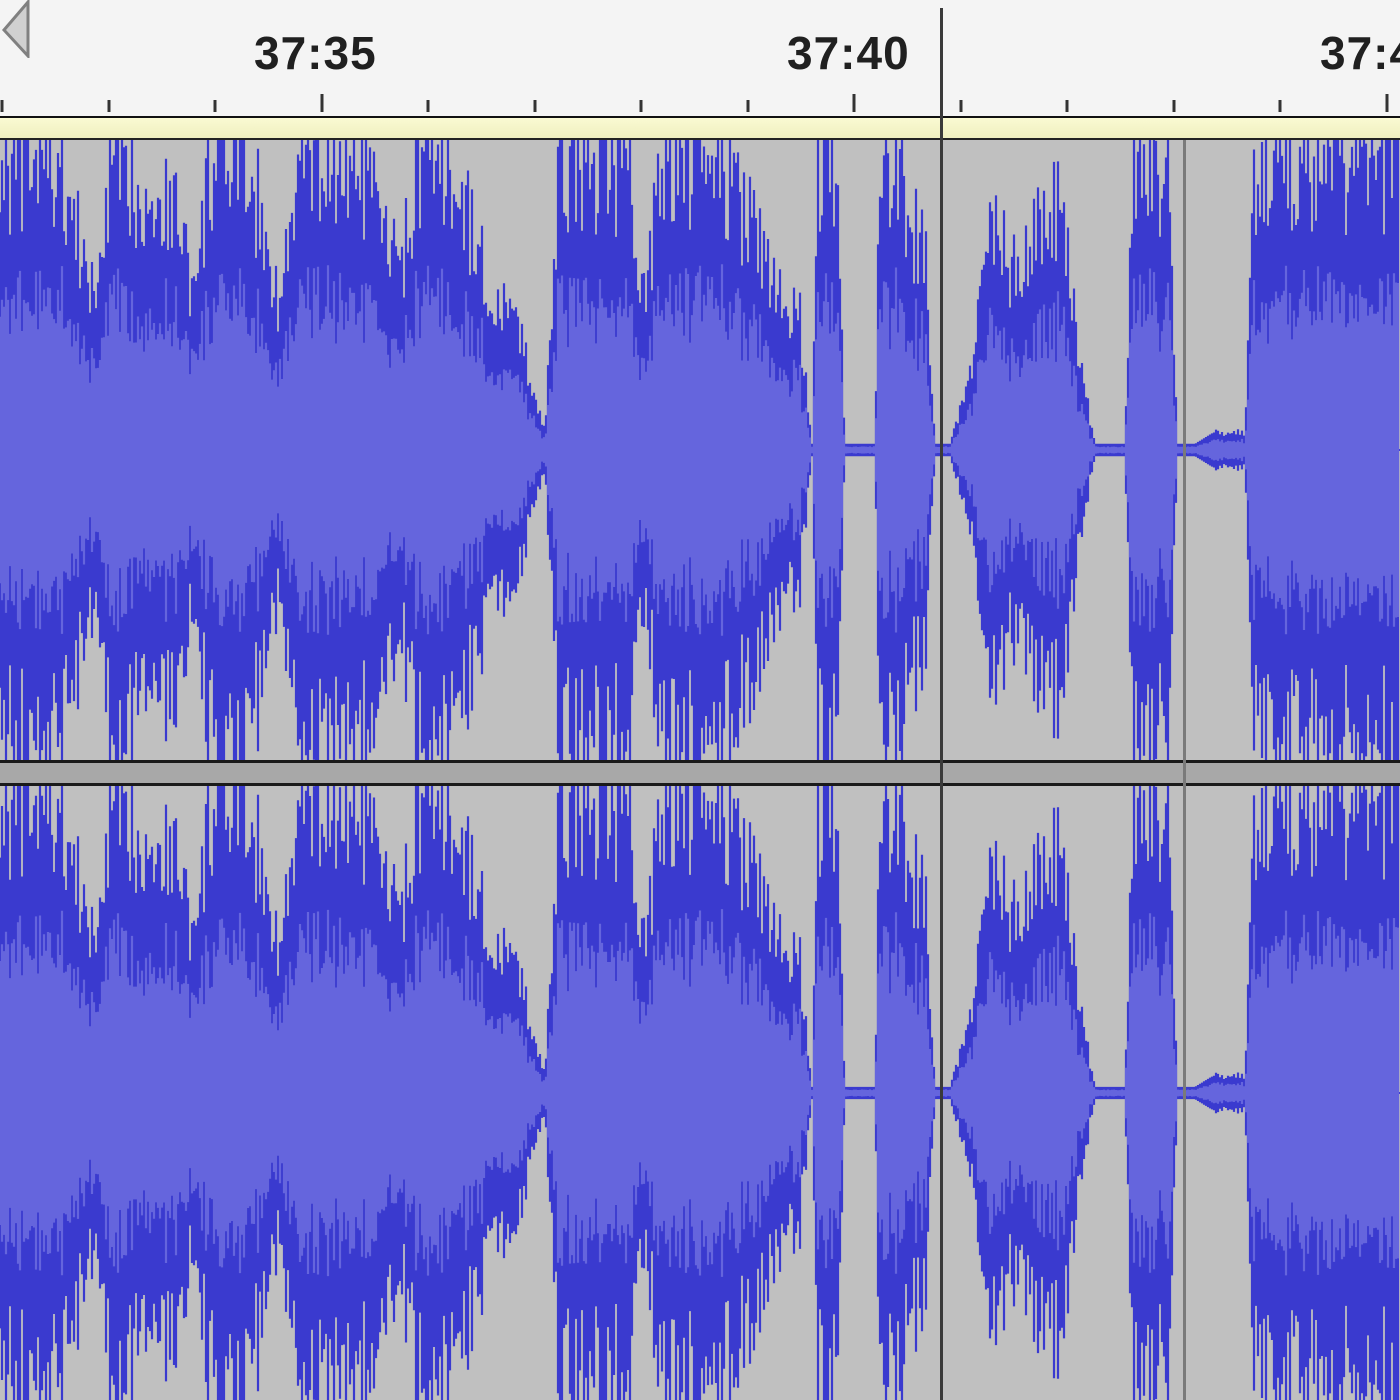 This screenshot has width=1400, height=1400. What do you see at coordinates (315, 53) in the screenshot?
I see `time-label-37-35: 37:35` at bounding box center [315, 53].